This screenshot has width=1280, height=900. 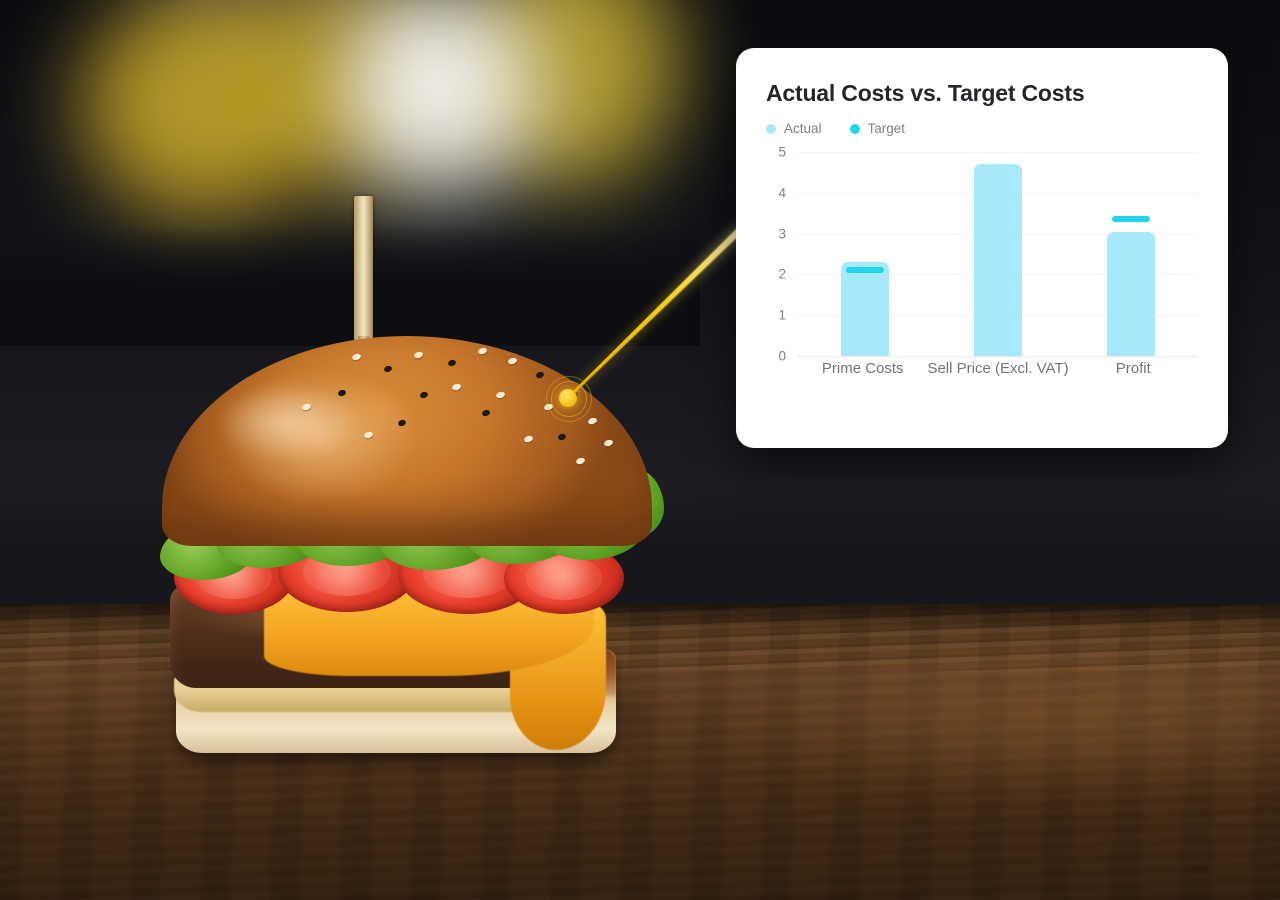 I want to click on x-tick-label-sell-price: Sell Price (Excl. VAT), so click(x=998, y=368).